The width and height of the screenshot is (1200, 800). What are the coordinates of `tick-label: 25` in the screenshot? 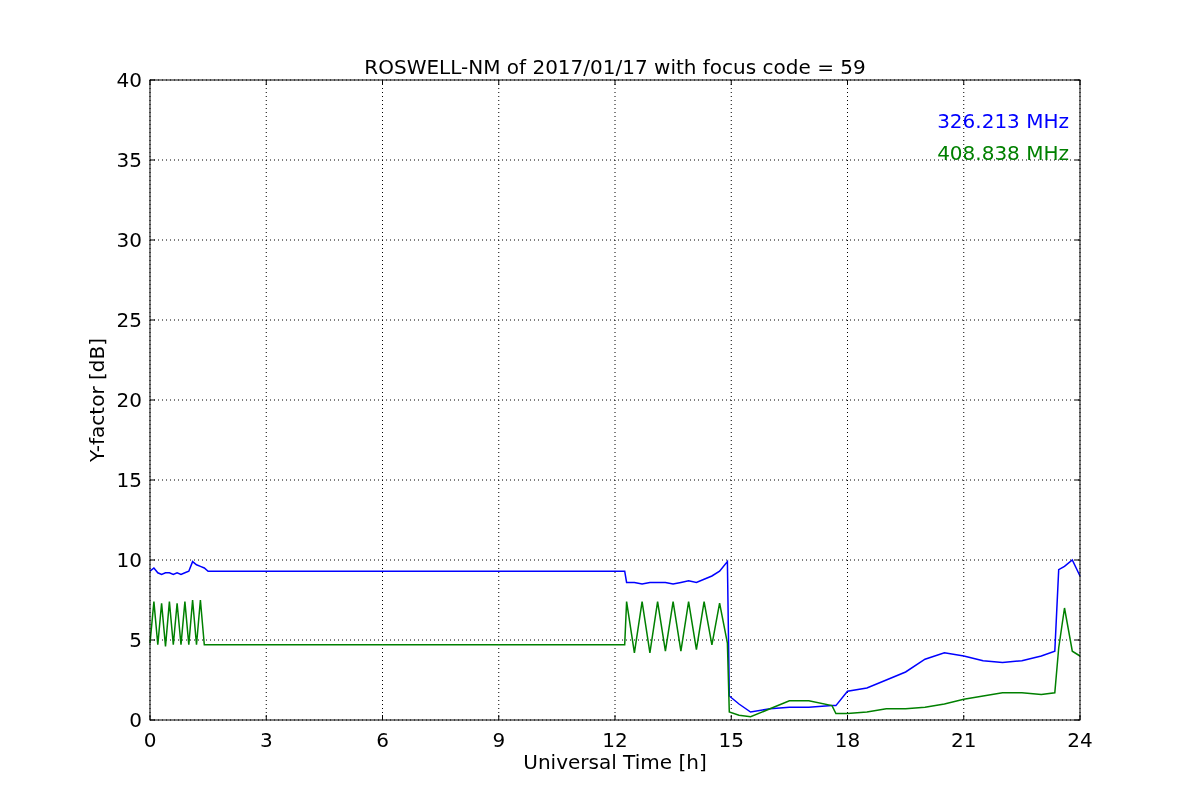 It's located at (129, 320).